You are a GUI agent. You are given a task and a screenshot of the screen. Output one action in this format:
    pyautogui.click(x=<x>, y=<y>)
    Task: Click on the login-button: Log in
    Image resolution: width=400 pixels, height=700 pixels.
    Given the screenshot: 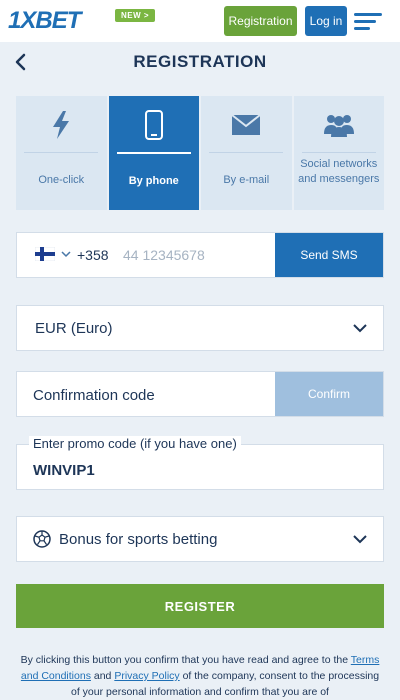 What is the action you would take?
    pyautogui.click(x=326, y=21)
    